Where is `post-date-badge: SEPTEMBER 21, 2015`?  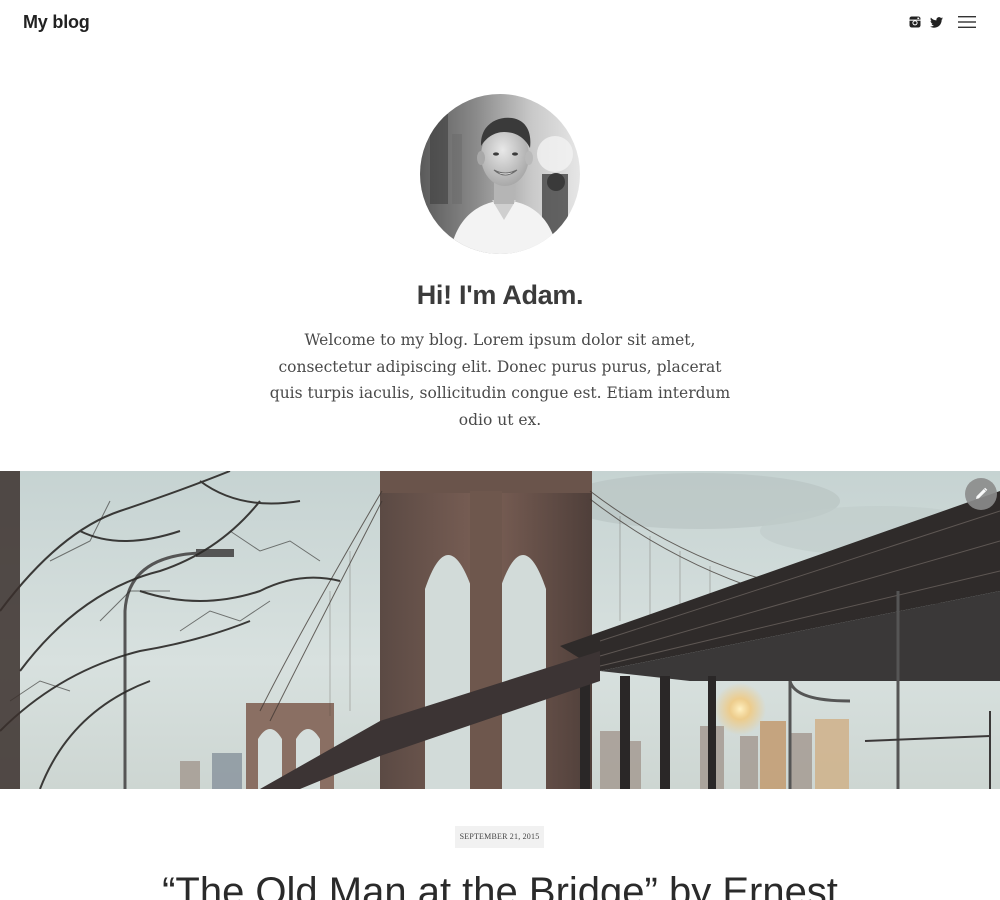
post-date-badge: SEPTEMBER 21, 2015 is located at coordinates (499, 837).